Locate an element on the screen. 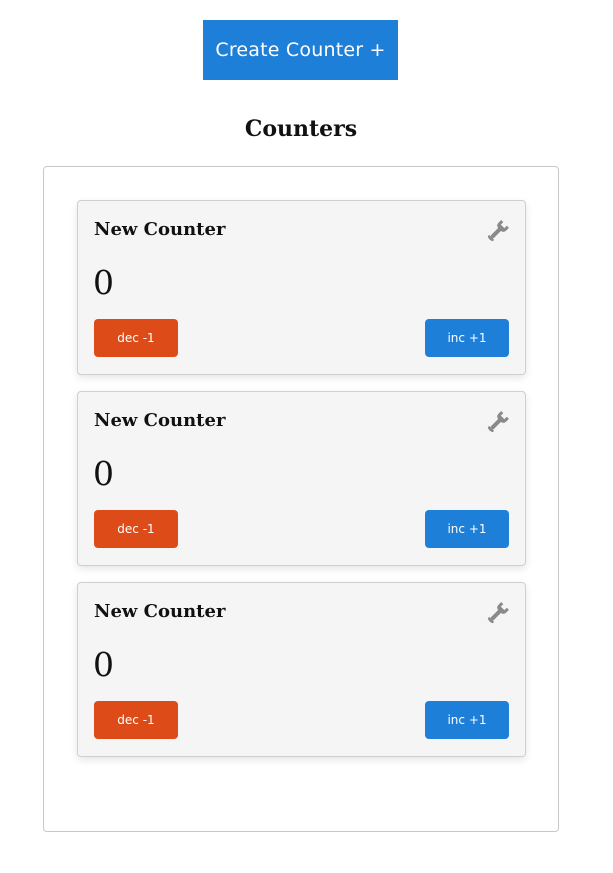  create-counter-button: Create Counter + is located at coordinates (300, 50).